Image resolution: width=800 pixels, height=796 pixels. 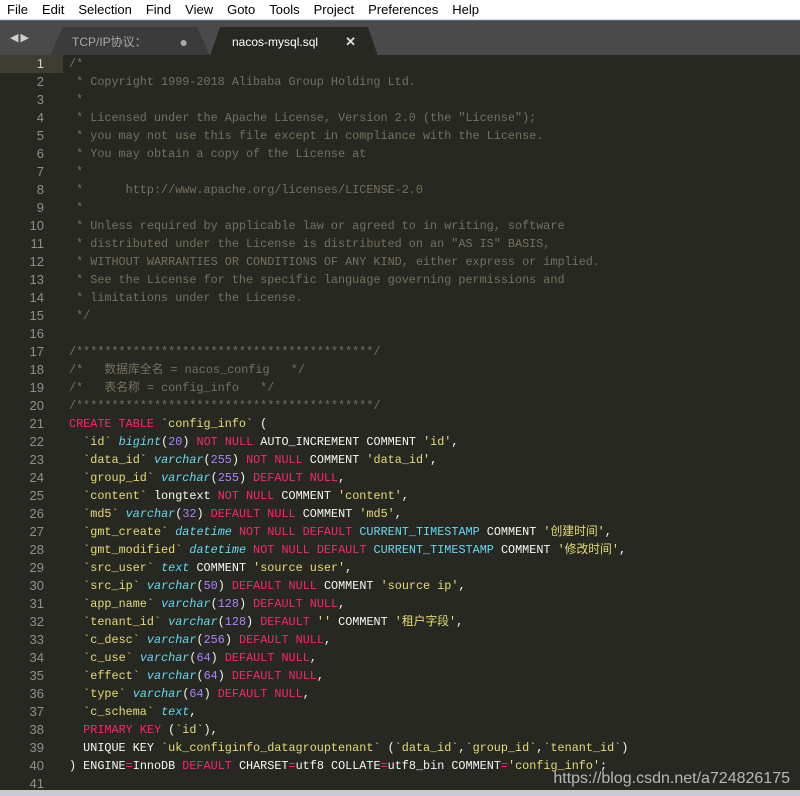 What do you see at coordinates (588, 550) in the screenshot?
I see `token: '修改时间'` at bounding box center [588, 550].